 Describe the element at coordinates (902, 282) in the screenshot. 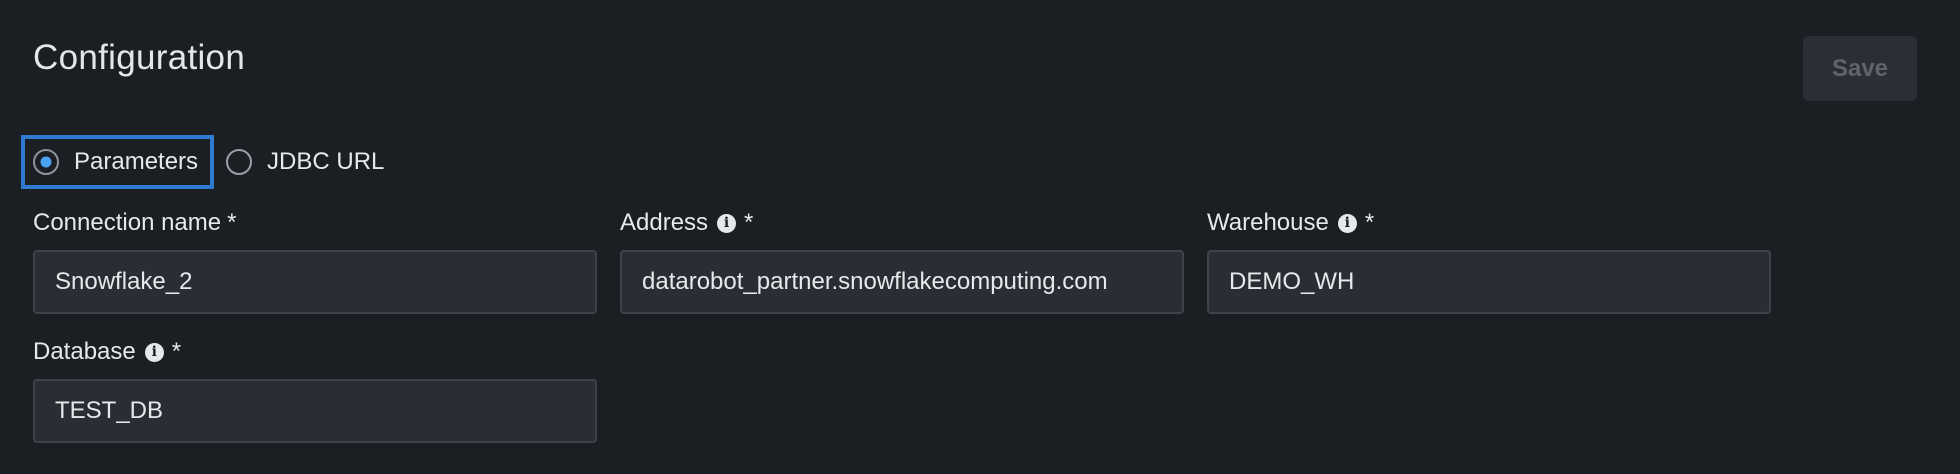

I see `address-input` at that location.